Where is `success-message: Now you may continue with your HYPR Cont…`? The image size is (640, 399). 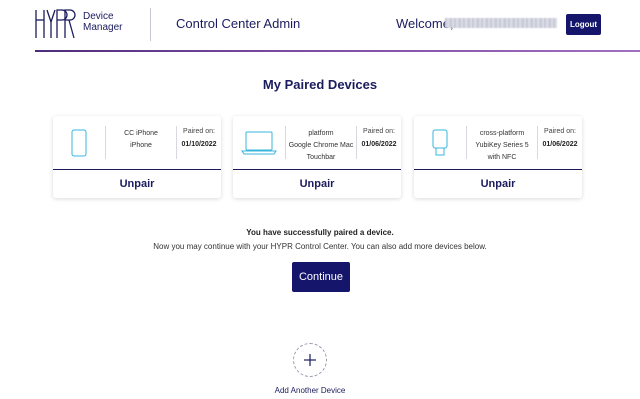 success-message: Now you may continue with your HYPR Cont… is located at coordinates (320, 246).